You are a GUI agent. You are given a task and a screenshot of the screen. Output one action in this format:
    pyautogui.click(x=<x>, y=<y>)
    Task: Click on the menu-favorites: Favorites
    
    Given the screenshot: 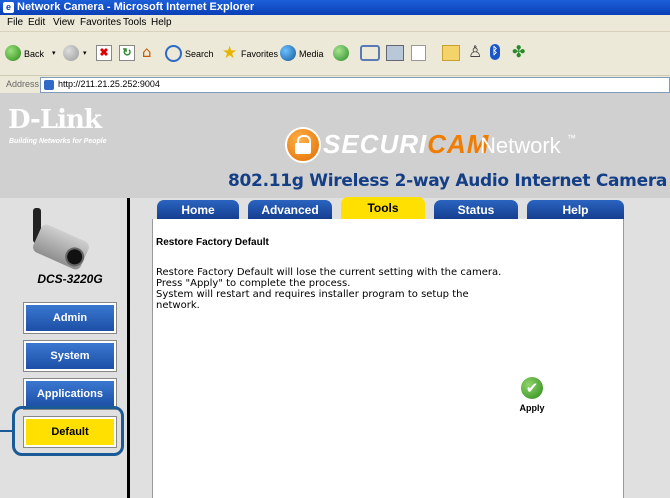 What is the action you would take?
    pyautogui.click(x=100, y=23)
    